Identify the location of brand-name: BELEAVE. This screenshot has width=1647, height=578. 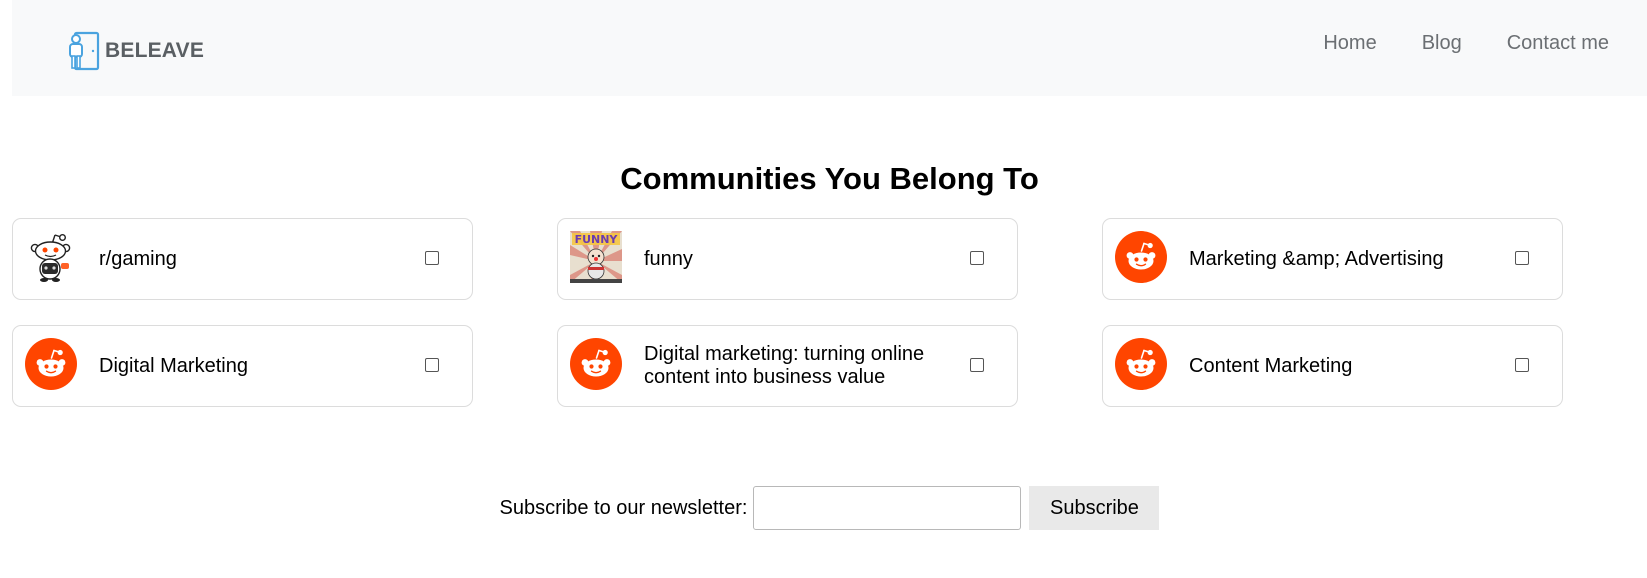
(155, 50).